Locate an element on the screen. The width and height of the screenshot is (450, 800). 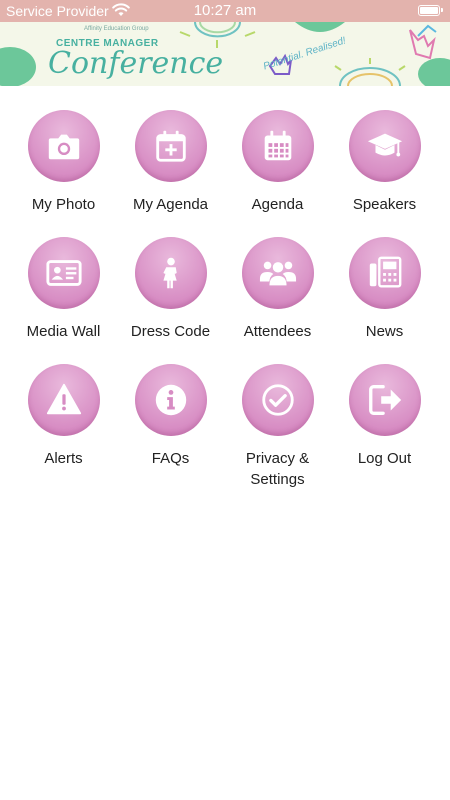
agenda-button is located at coordinates (277, 146).